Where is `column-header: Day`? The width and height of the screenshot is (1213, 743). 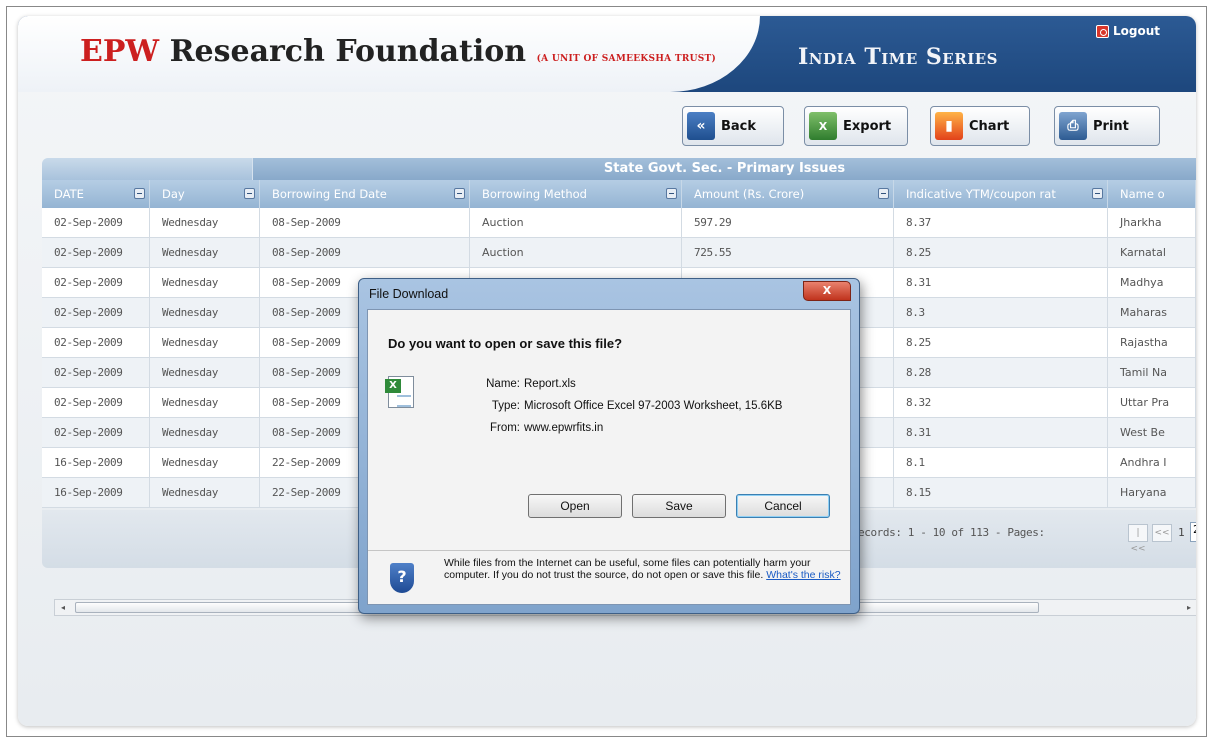
column-header: Day is located at coordinates (205, 194).